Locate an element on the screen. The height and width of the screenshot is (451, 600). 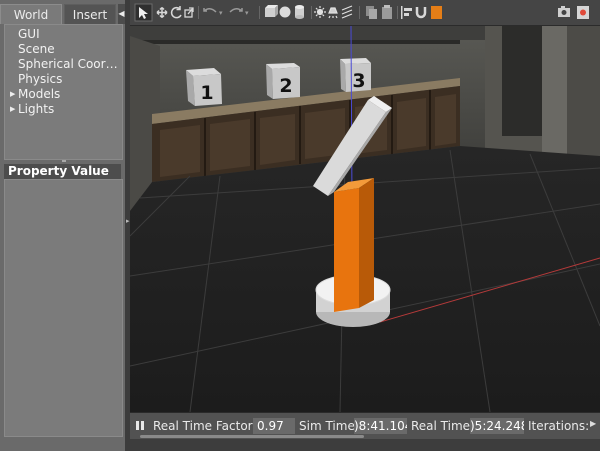
box-2: 2 is located at coordinates (283, 81).